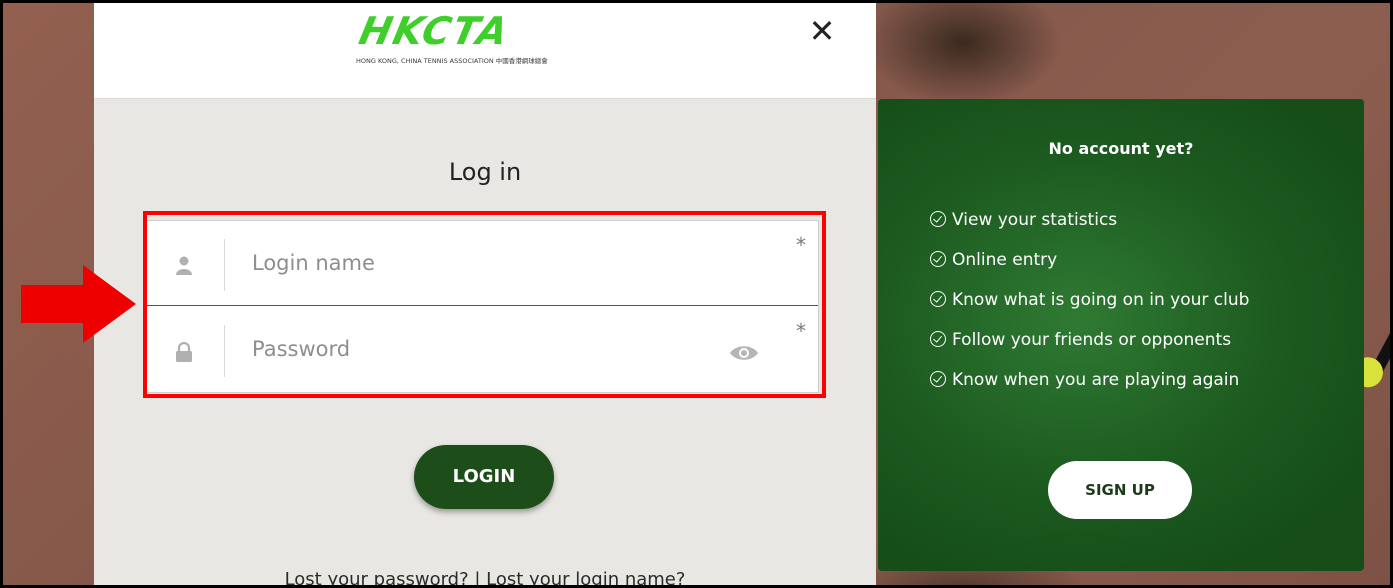  What do you see at coordinates (1121, 148) in the screenshot?
I see `signup-title: No account yet?` at bounding box center [1121, 148].